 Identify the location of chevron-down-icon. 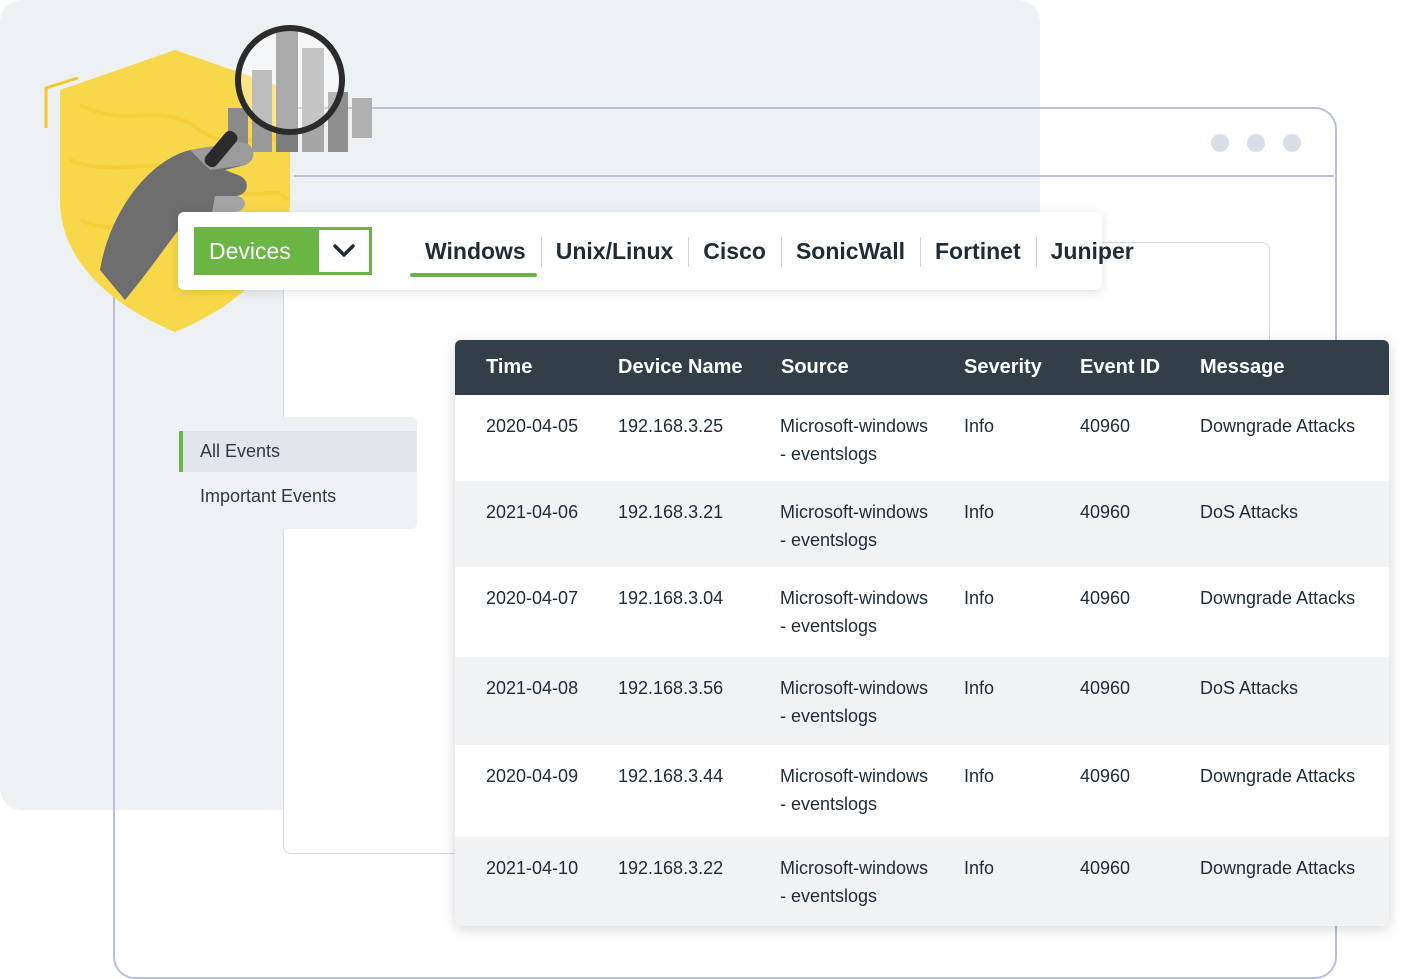
(344, 251).